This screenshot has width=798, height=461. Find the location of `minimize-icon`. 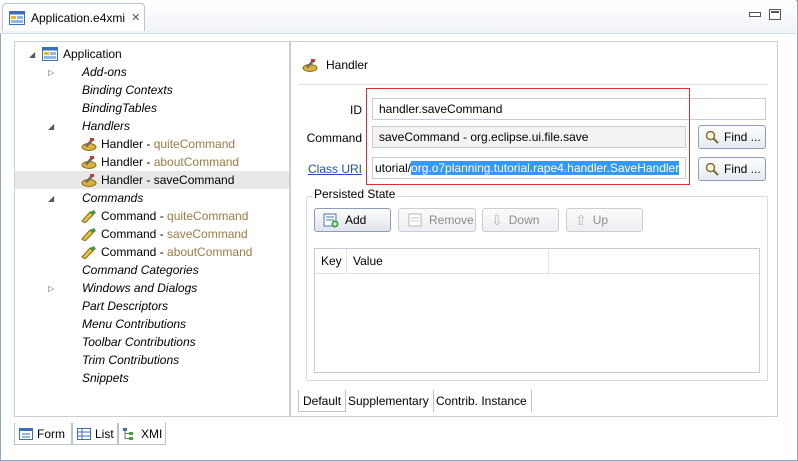

minimize-icon is located at coordinates (755, 14).